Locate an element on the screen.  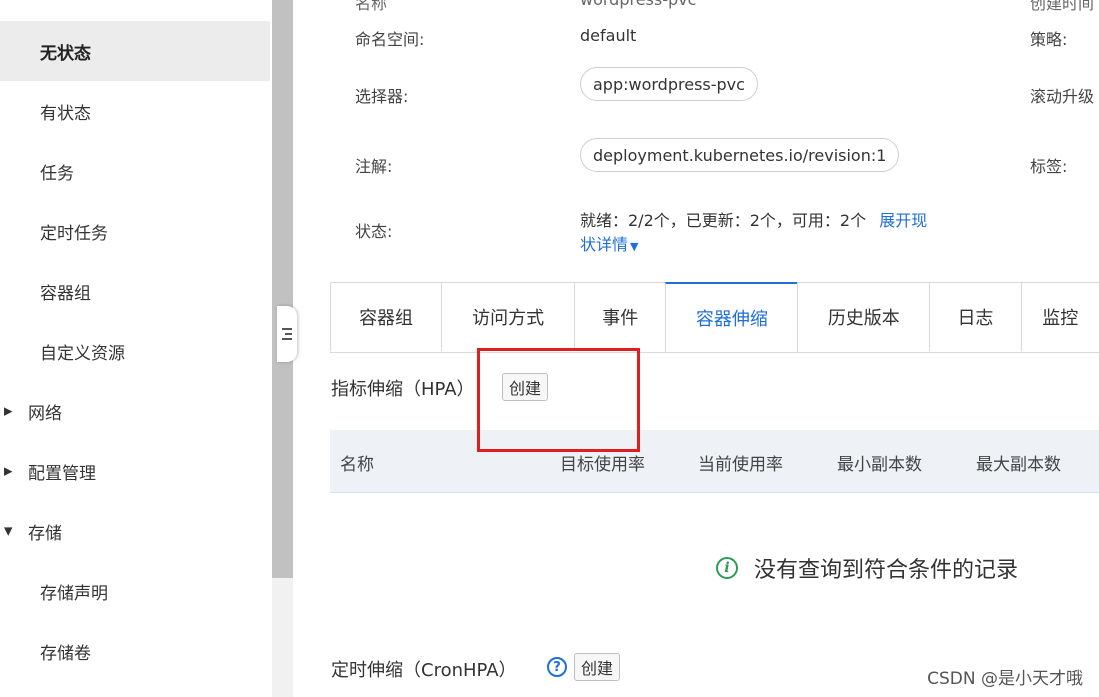
watermark: CSDN @是小天才哦 is located at coordinates (1005, 679).